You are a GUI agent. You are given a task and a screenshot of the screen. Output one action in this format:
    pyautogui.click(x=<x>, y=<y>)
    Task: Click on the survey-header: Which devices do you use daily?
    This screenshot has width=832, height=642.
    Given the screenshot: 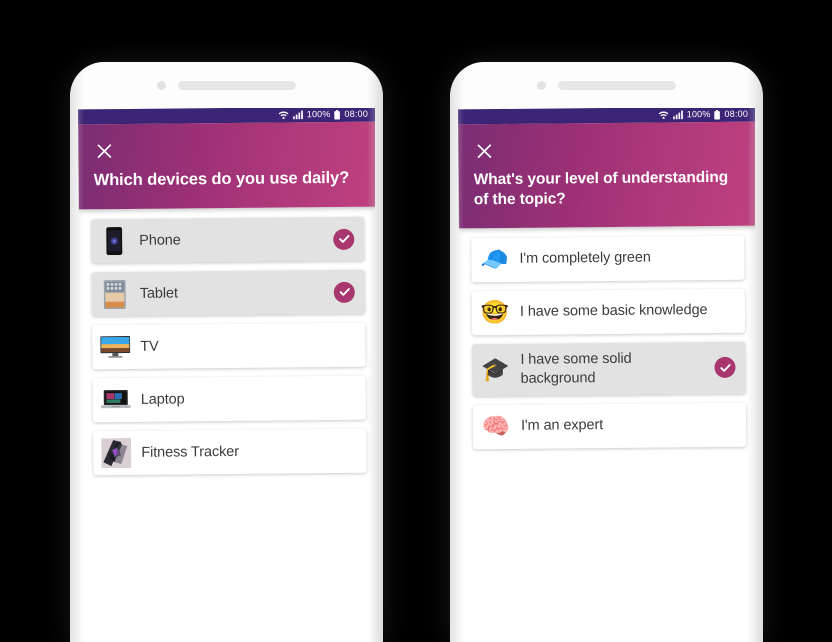 What is the action you would take?
    pyautogui.click(x=226, y=165)
    